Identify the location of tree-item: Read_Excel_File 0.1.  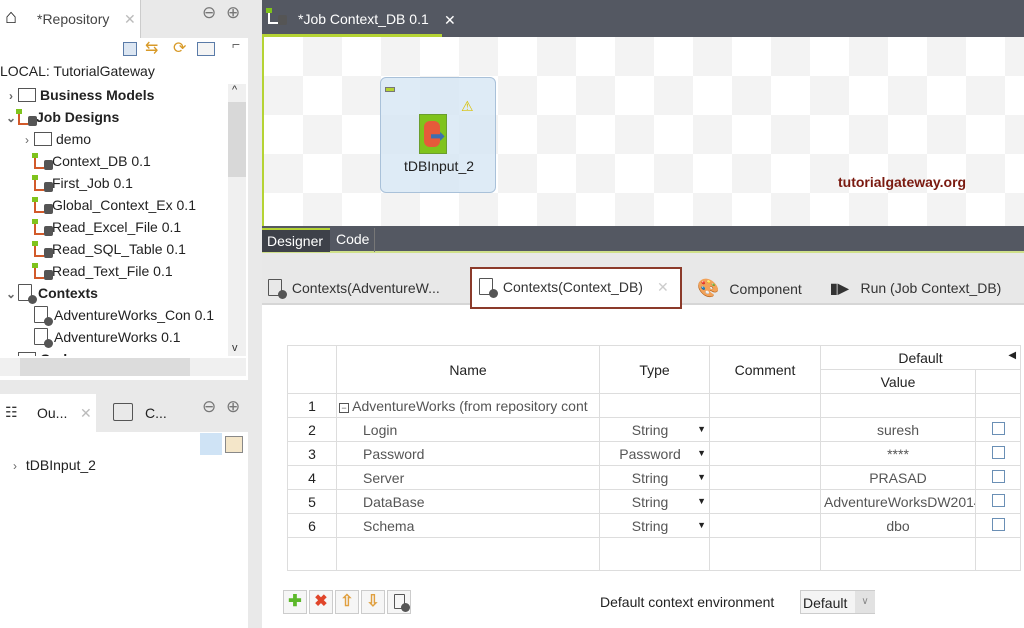
(100, 227).